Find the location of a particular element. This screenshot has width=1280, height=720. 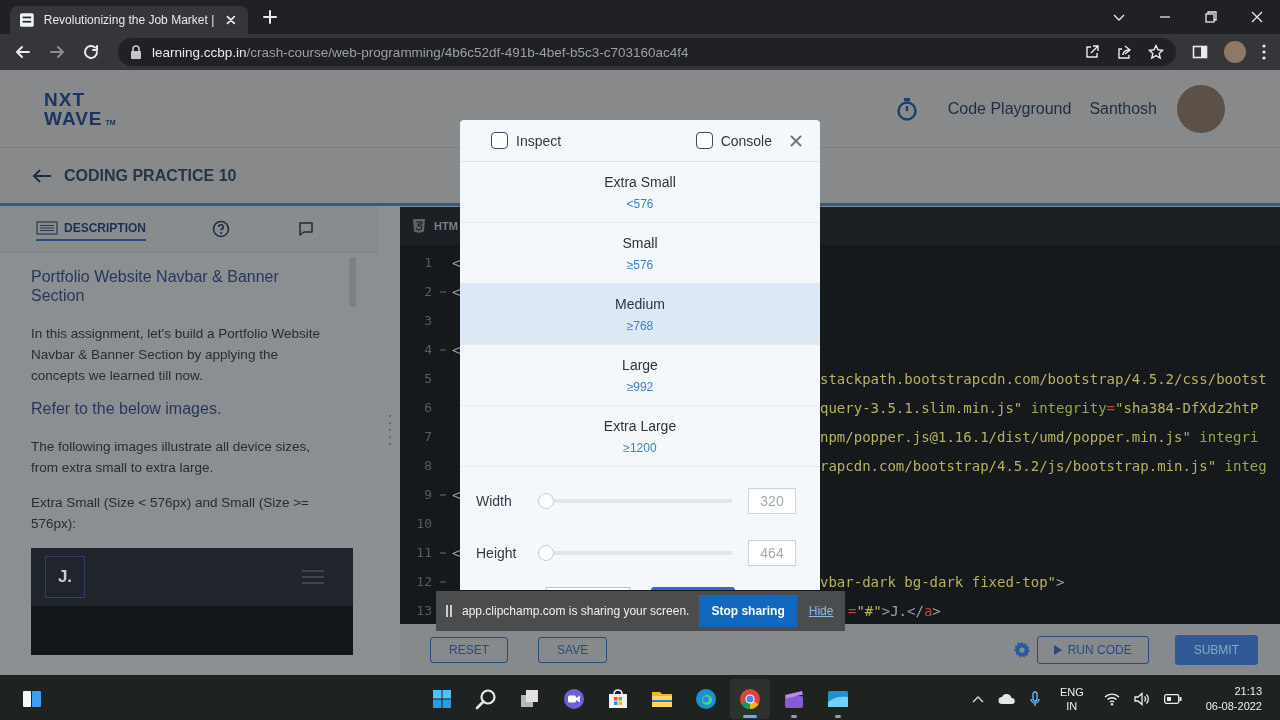

chat-icon is located at coordinates (306, 229).